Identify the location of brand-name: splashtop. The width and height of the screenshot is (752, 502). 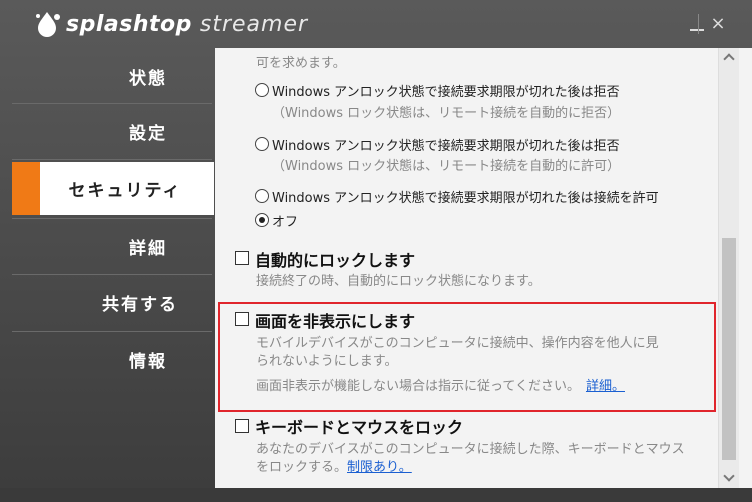
(129, 24).